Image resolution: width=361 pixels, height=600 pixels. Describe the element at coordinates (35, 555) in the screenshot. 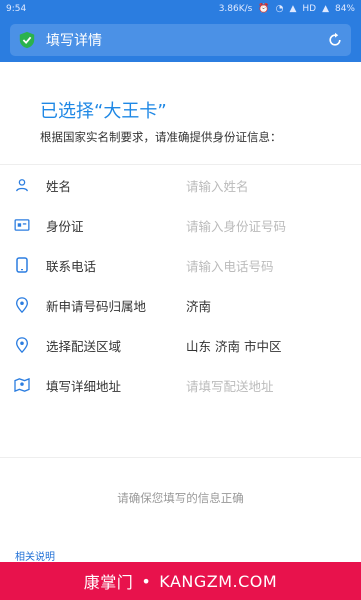

I see `related-info-link: 相关说明` at that location.